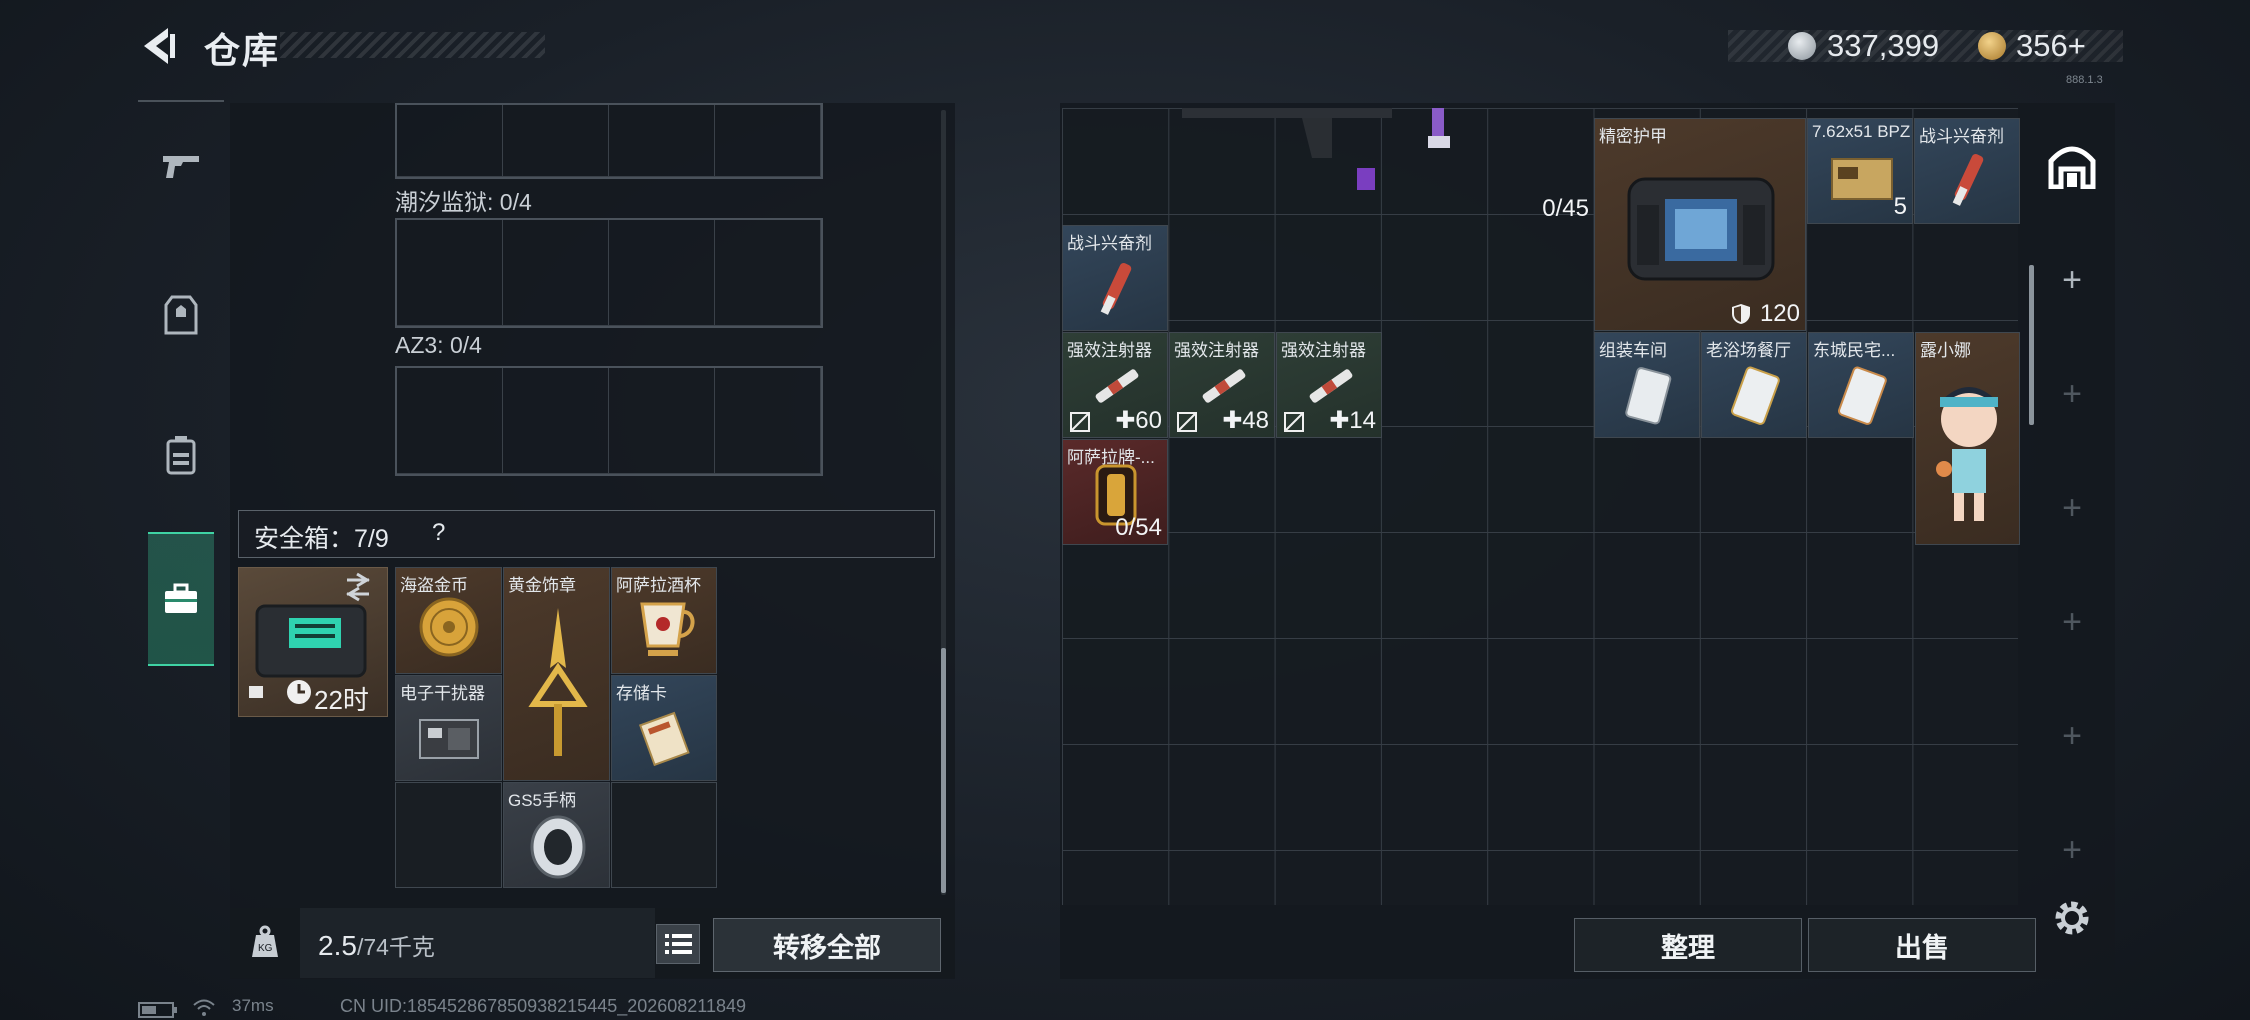  I want to click on nav-armor, so click(181, 315).